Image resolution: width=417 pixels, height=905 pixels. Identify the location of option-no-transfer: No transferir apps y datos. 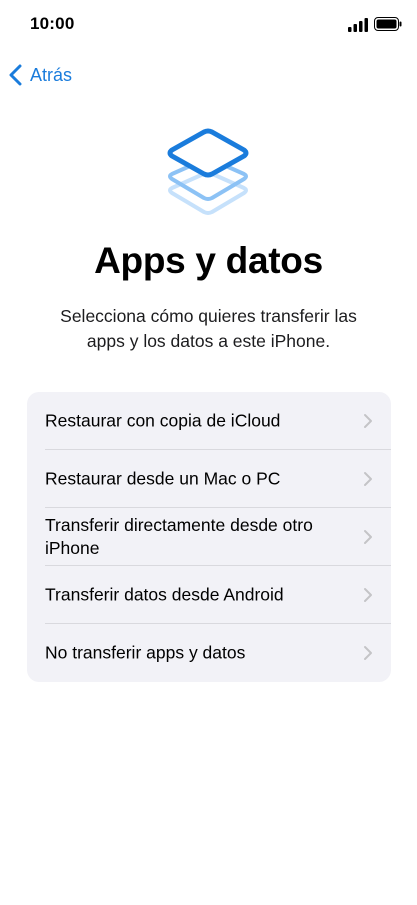
(209, 653).